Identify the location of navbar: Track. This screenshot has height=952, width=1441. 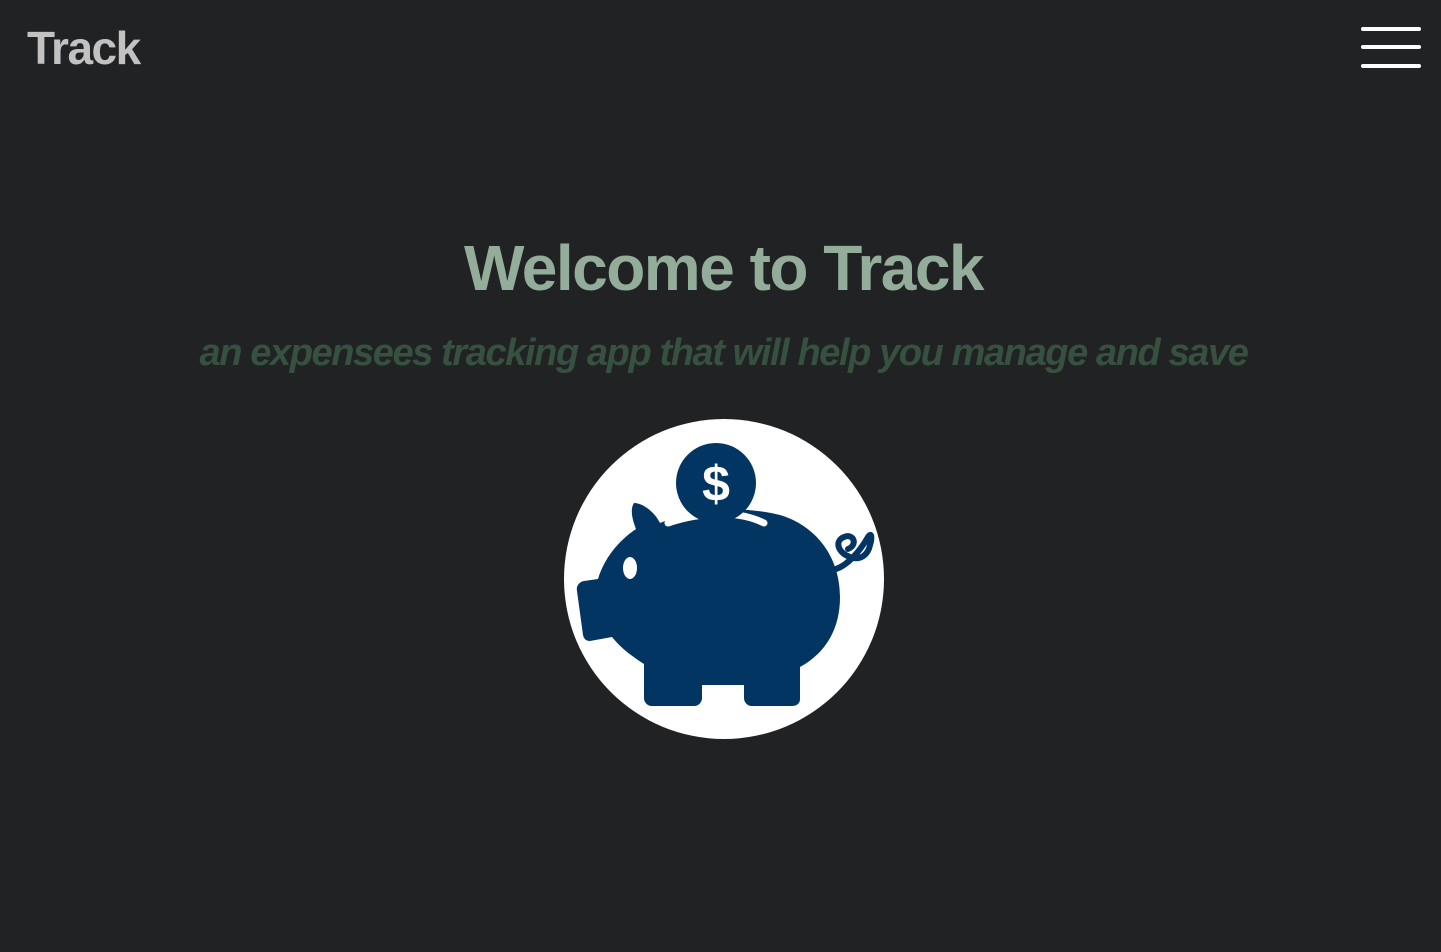
(720, 50).